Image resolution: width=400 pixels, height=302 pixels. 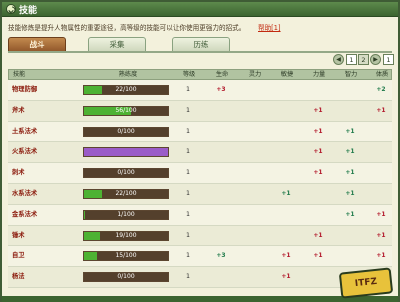 I want to click on page-1: 1, so click(x=351, y=59).